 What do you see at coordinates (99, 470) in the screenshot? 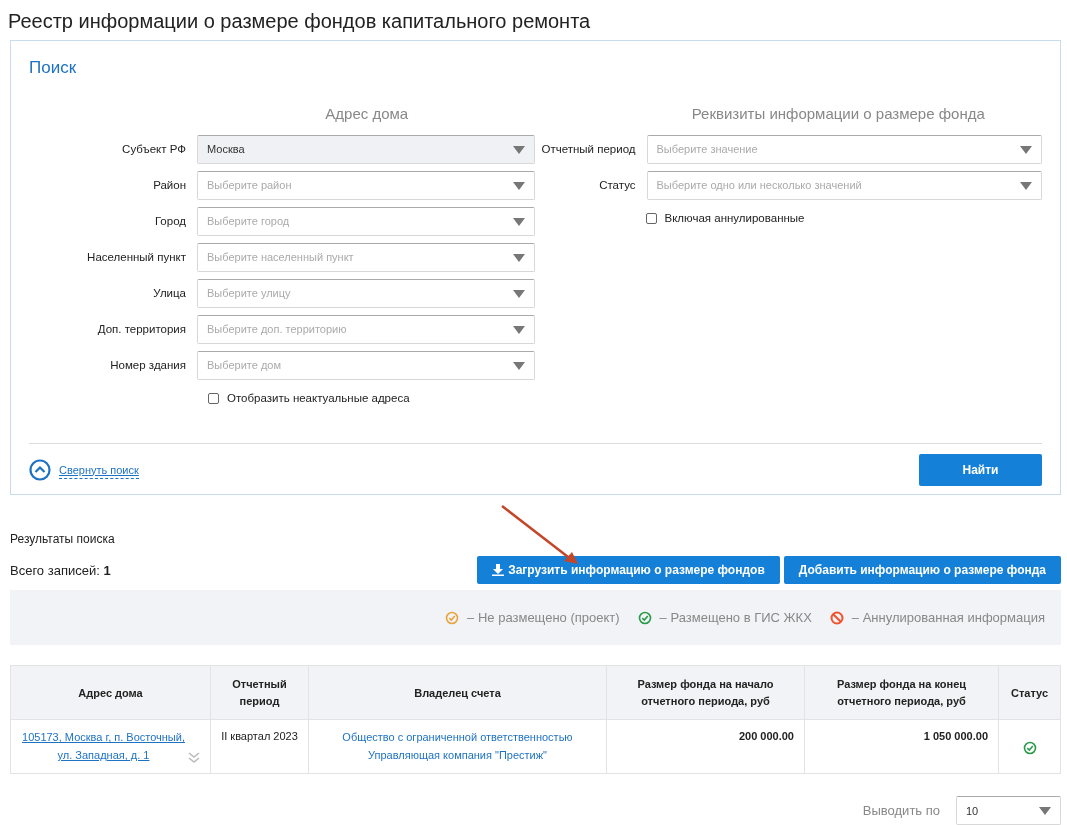
I see `collapse-search-link: Свернуть поиск` at bounding box center [99, 470].